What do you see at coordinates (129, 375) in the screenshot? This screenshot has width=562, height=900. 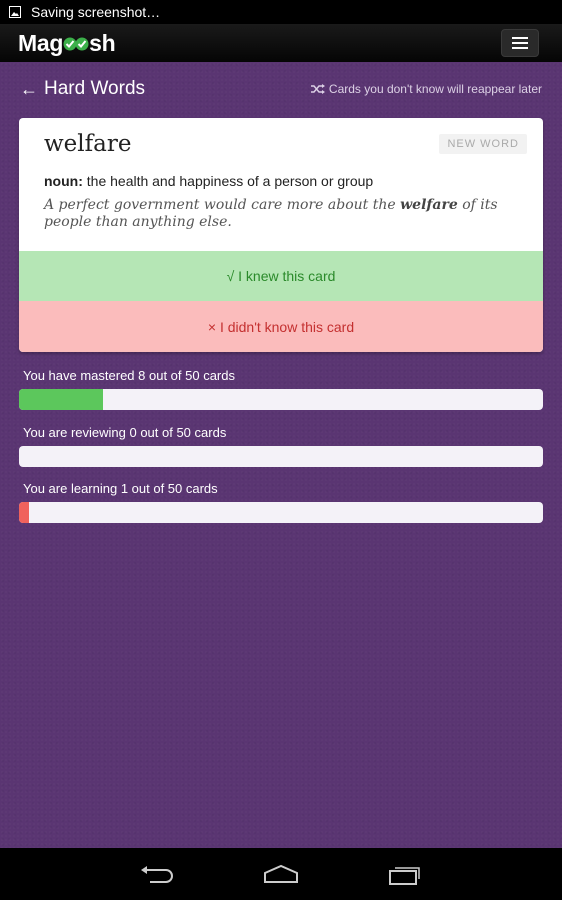 I see `progress-label: You have mastered 8 out of 50 cards` at bounding box center [129, 375].